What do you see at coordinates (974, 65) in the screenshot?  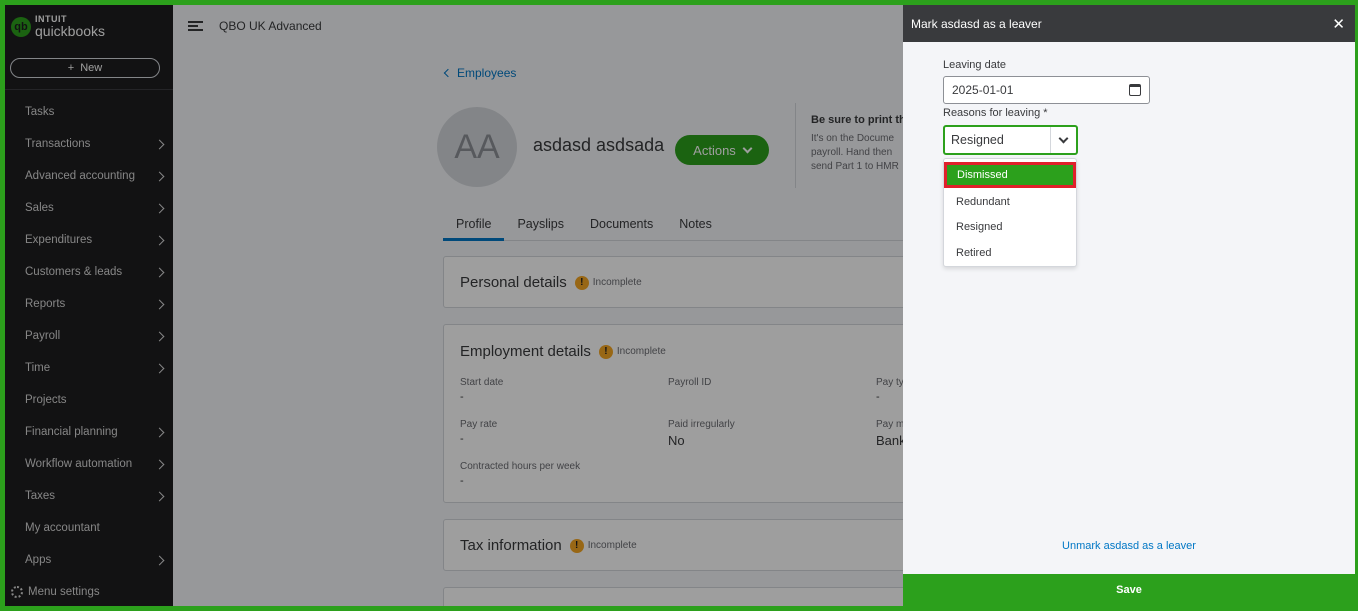 I see `leaving-date-label: Leaving date` at bounding box center [974, 65].